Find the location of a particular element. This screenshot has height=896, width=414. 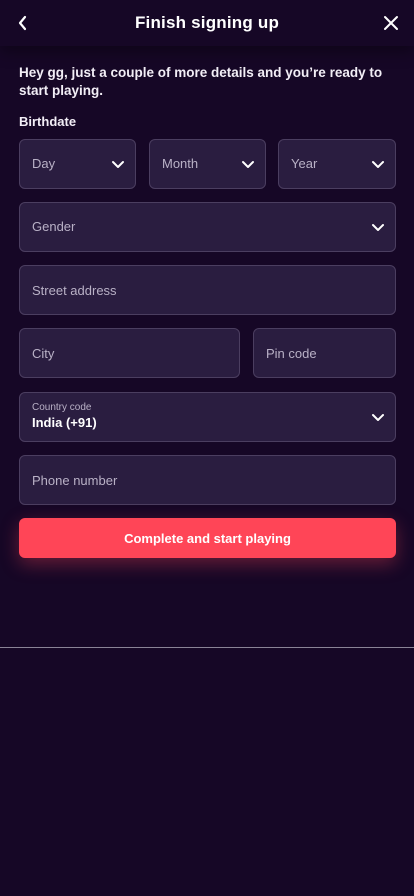

divider is located at coordinates (207, 647).